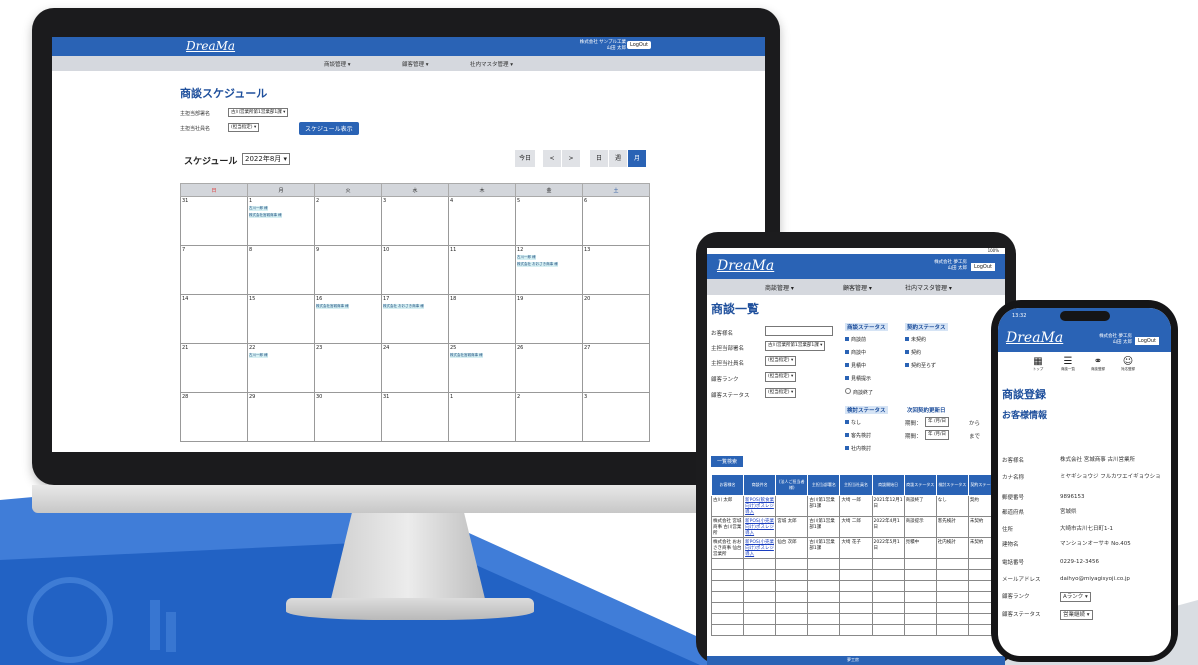  Describe the element at coordinates (329, 128) in the screenshot. I see `show-schedule-button: スケジュール表示` at that location.